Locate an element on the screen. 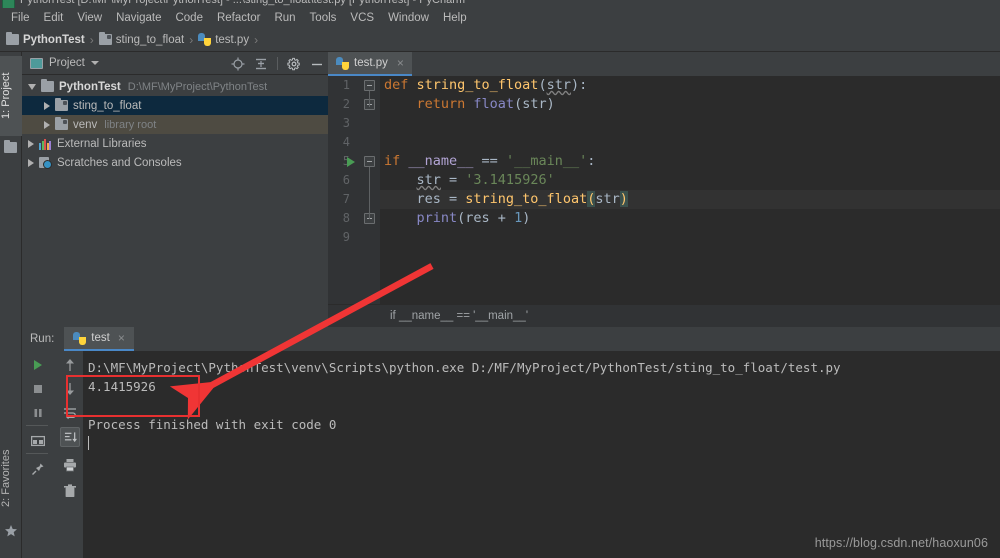 This screenshot has height=558, width=1000. breadcrumb-item-test-py: test.py is located at coordinates (223, 39).